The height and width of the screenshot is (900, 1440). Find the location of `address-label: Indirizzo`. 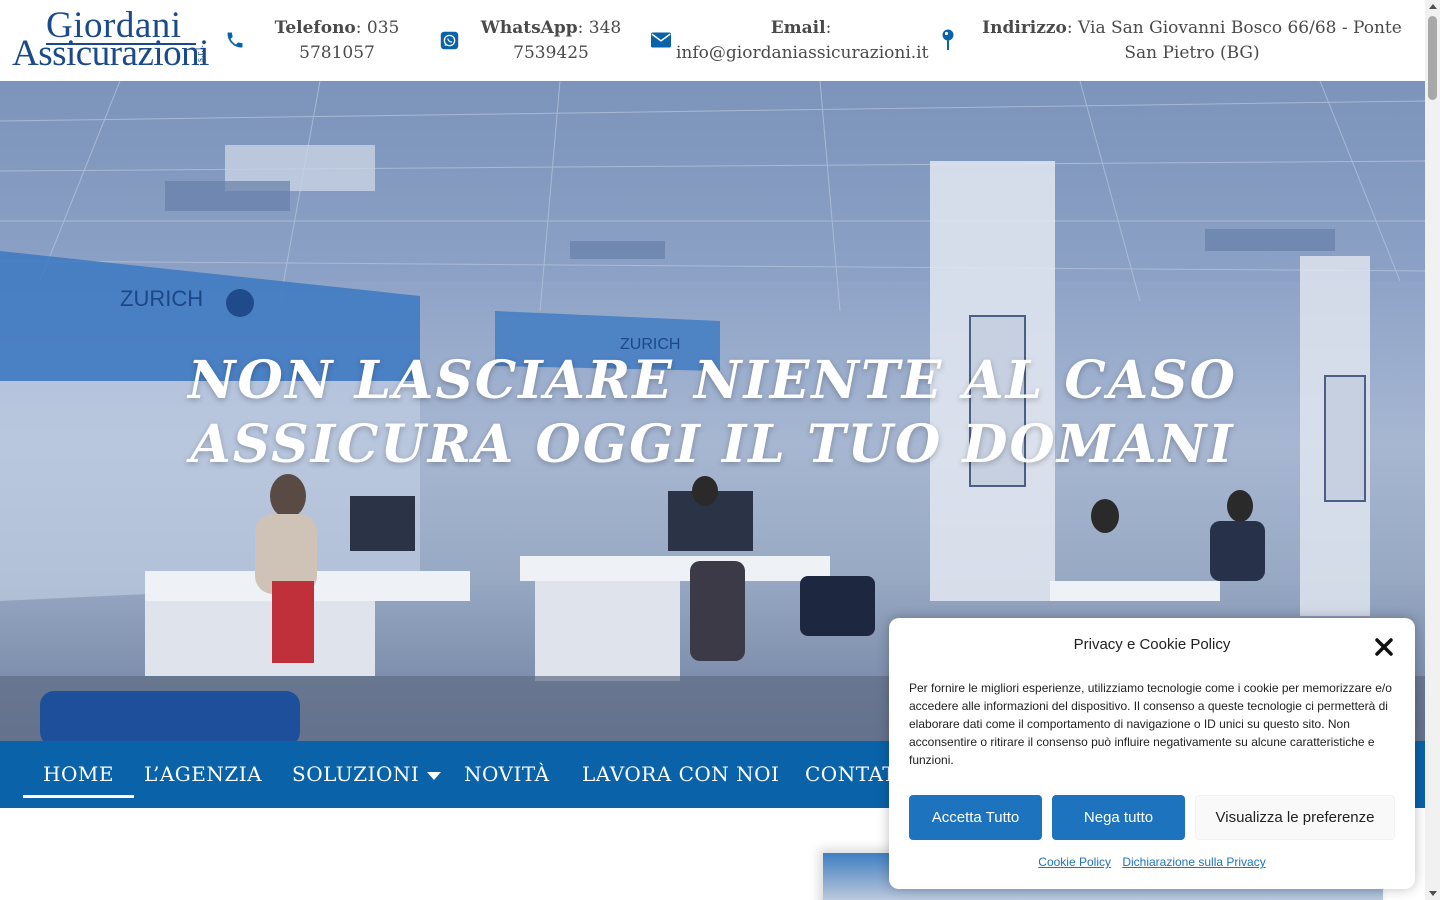

address-label: Indirizzo is located at coordinates (1024, 28).